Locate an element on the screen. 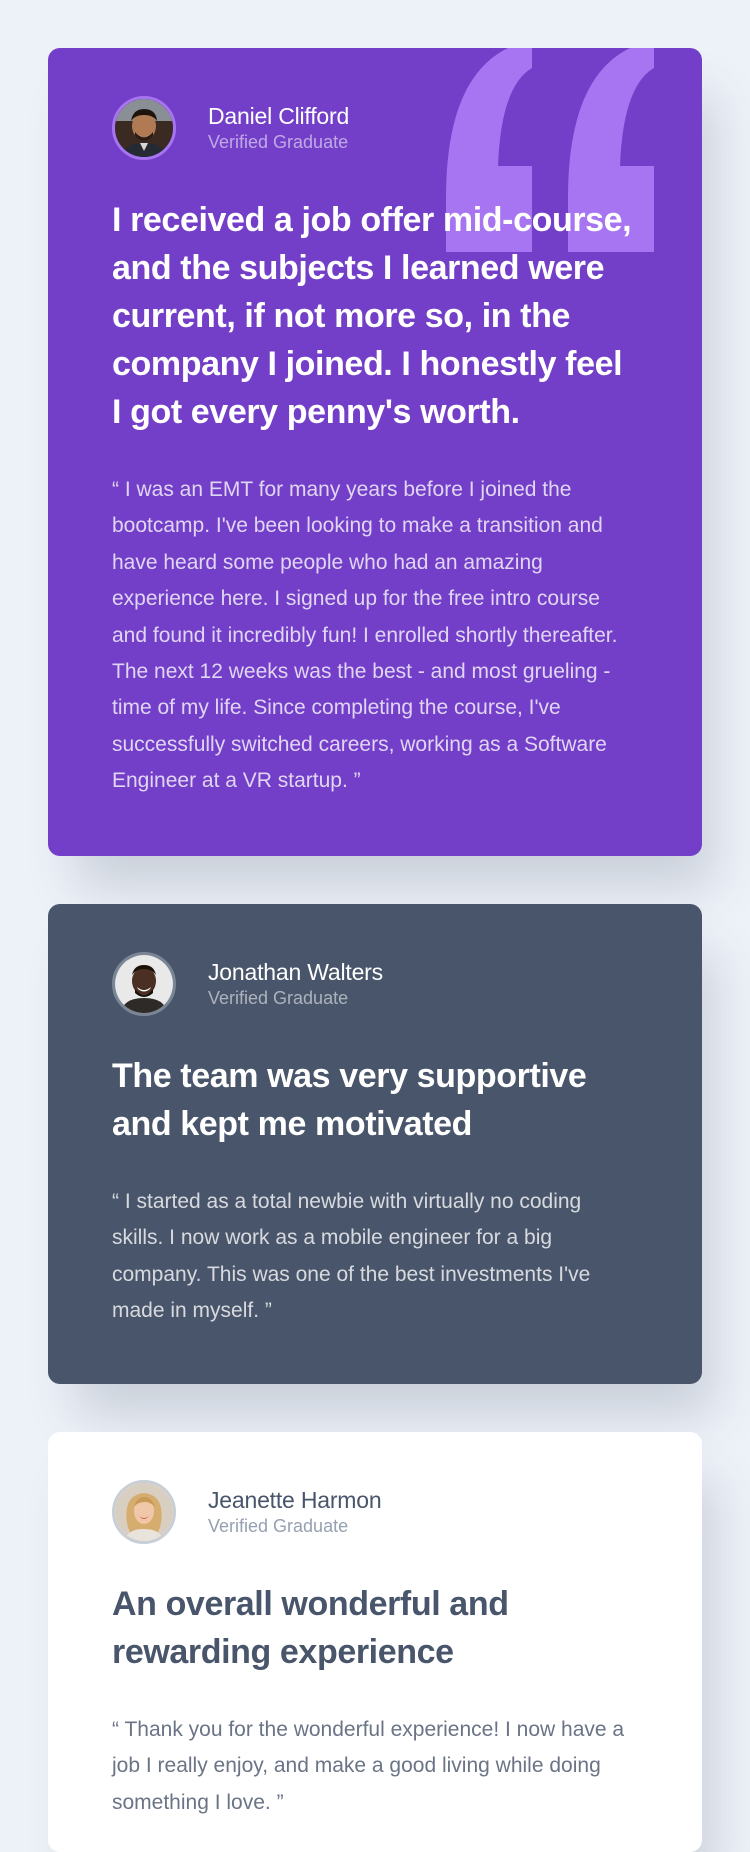 The image size is (750, 1852). avatar-jeanette-harmon-icon is located at coordinates (144, 1512).